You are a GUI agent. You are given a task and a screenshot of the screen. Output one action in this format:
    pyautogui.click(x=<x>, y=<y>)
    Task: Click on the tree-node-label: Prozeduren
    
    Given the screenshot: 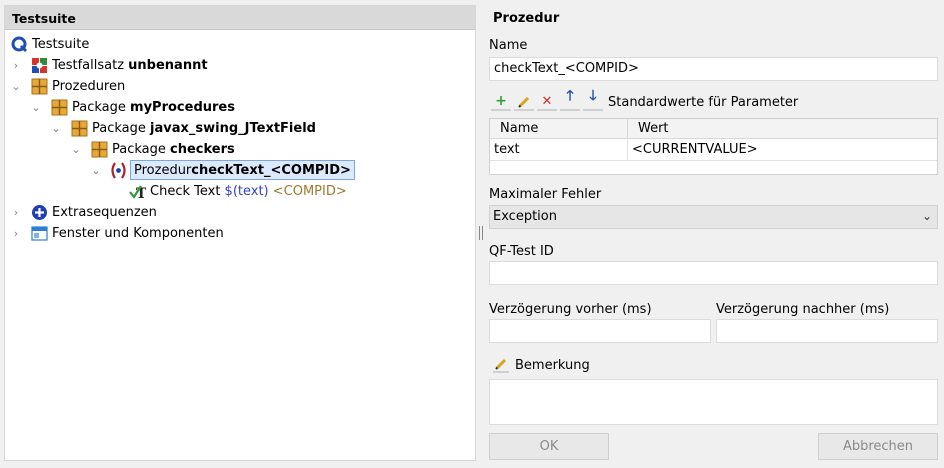 What is the action you would take?
    pyautogui.click(x=89, y=86)
    